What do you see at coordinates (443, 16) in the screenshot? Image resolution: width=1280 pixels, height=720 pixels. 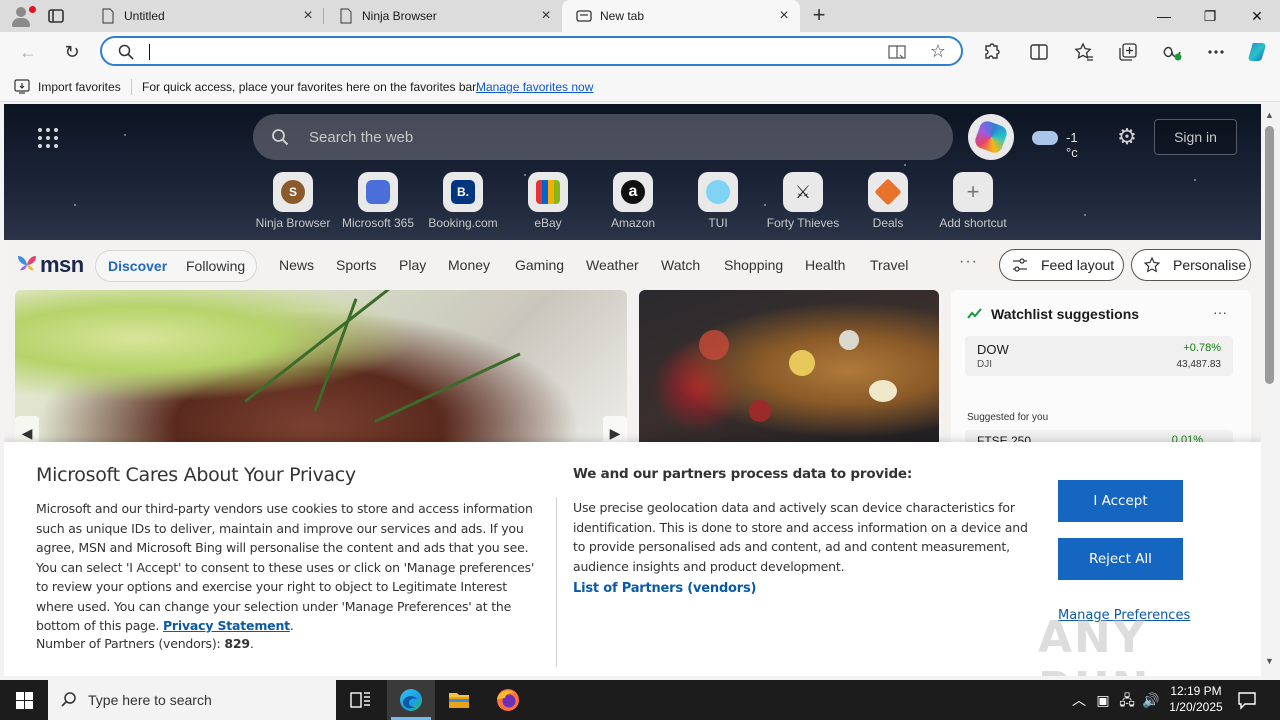 I see `tab-ninja-browser: Ninja Browser ×` at bounding box center [443, 16].